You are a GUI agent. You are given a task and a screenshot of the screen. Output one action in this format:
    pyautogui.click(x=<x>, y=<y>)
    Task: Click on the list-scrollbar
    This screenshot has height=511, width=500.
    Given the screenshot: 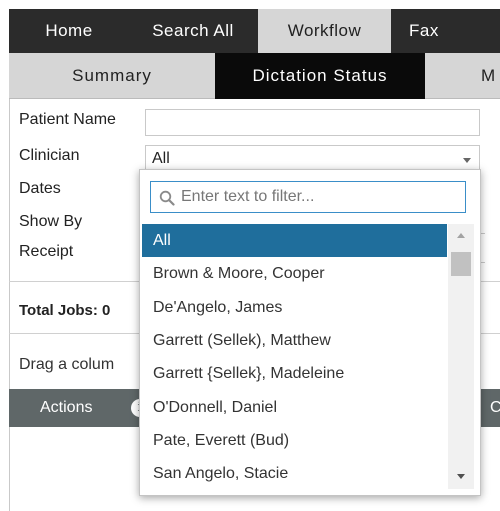 What is the action you would take?
    pyautogui.click(x=461, y=356)
    